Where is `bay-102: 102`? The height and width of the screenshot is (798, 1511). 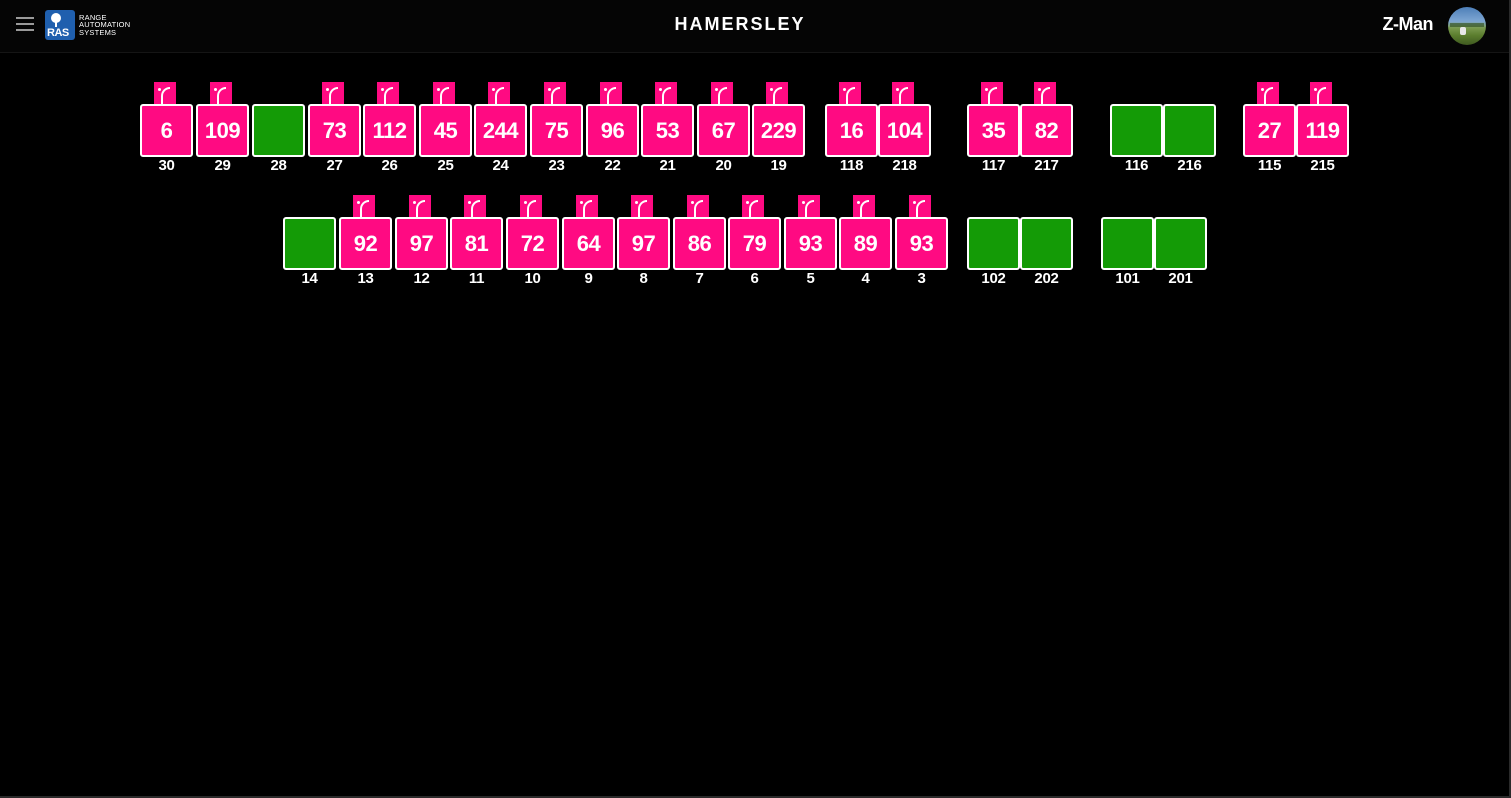 bay-102: 102 is located at coordinates (993, 241).